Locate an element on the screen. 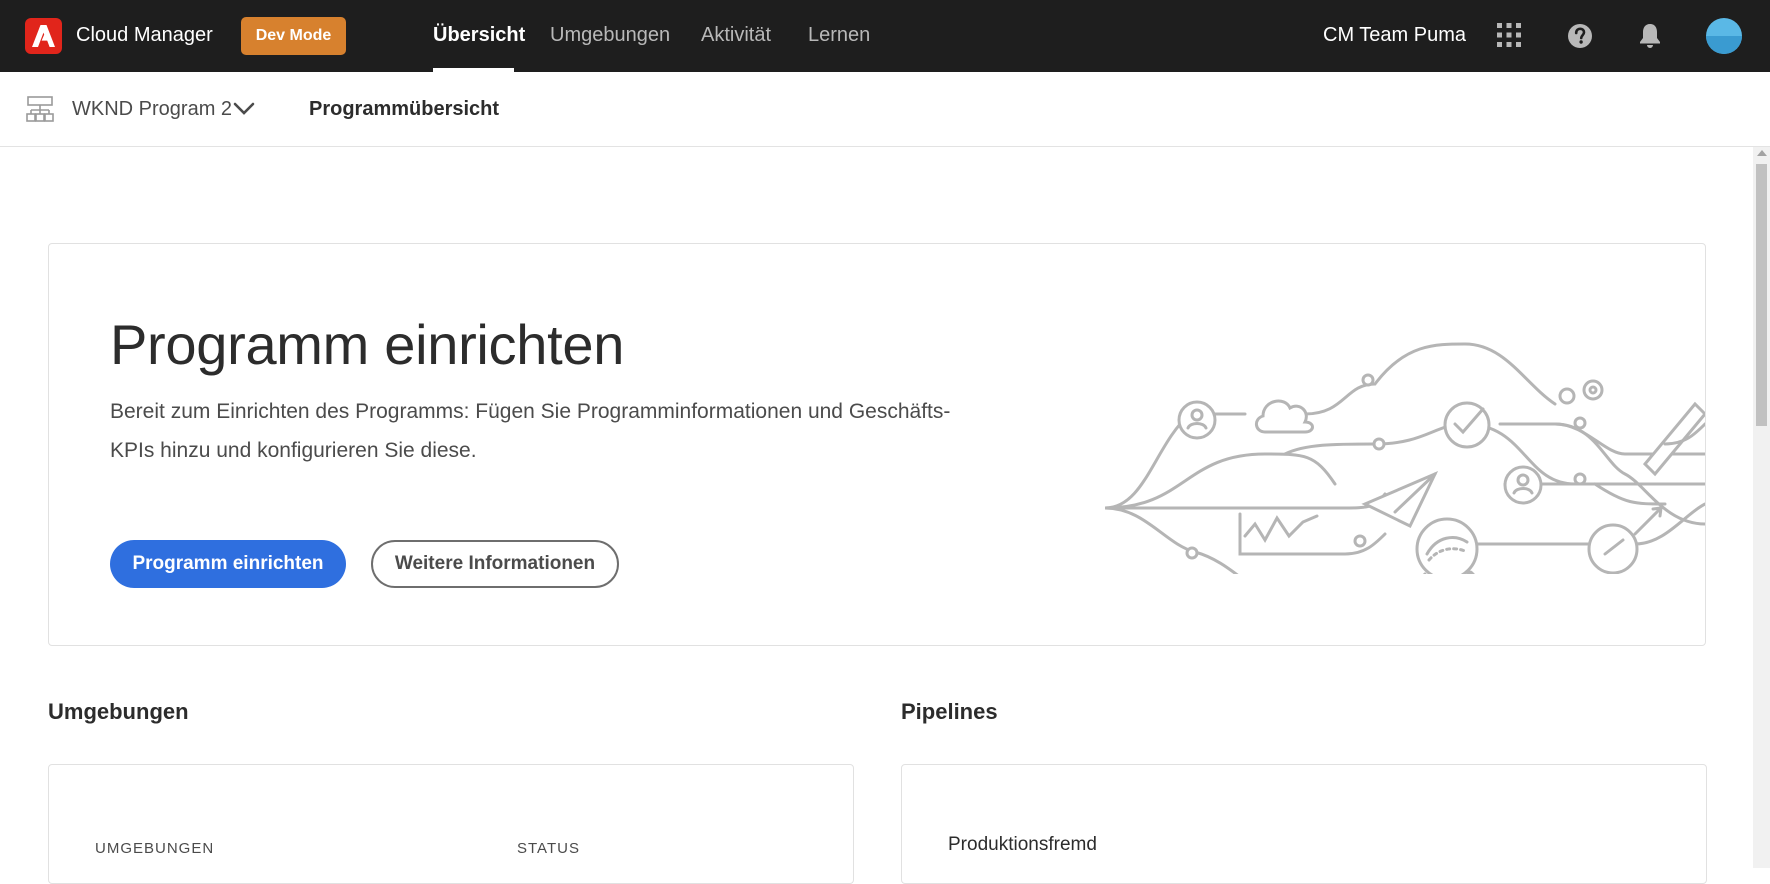  environments-section-title: Umgebungen is located at coordinates (118, 711).